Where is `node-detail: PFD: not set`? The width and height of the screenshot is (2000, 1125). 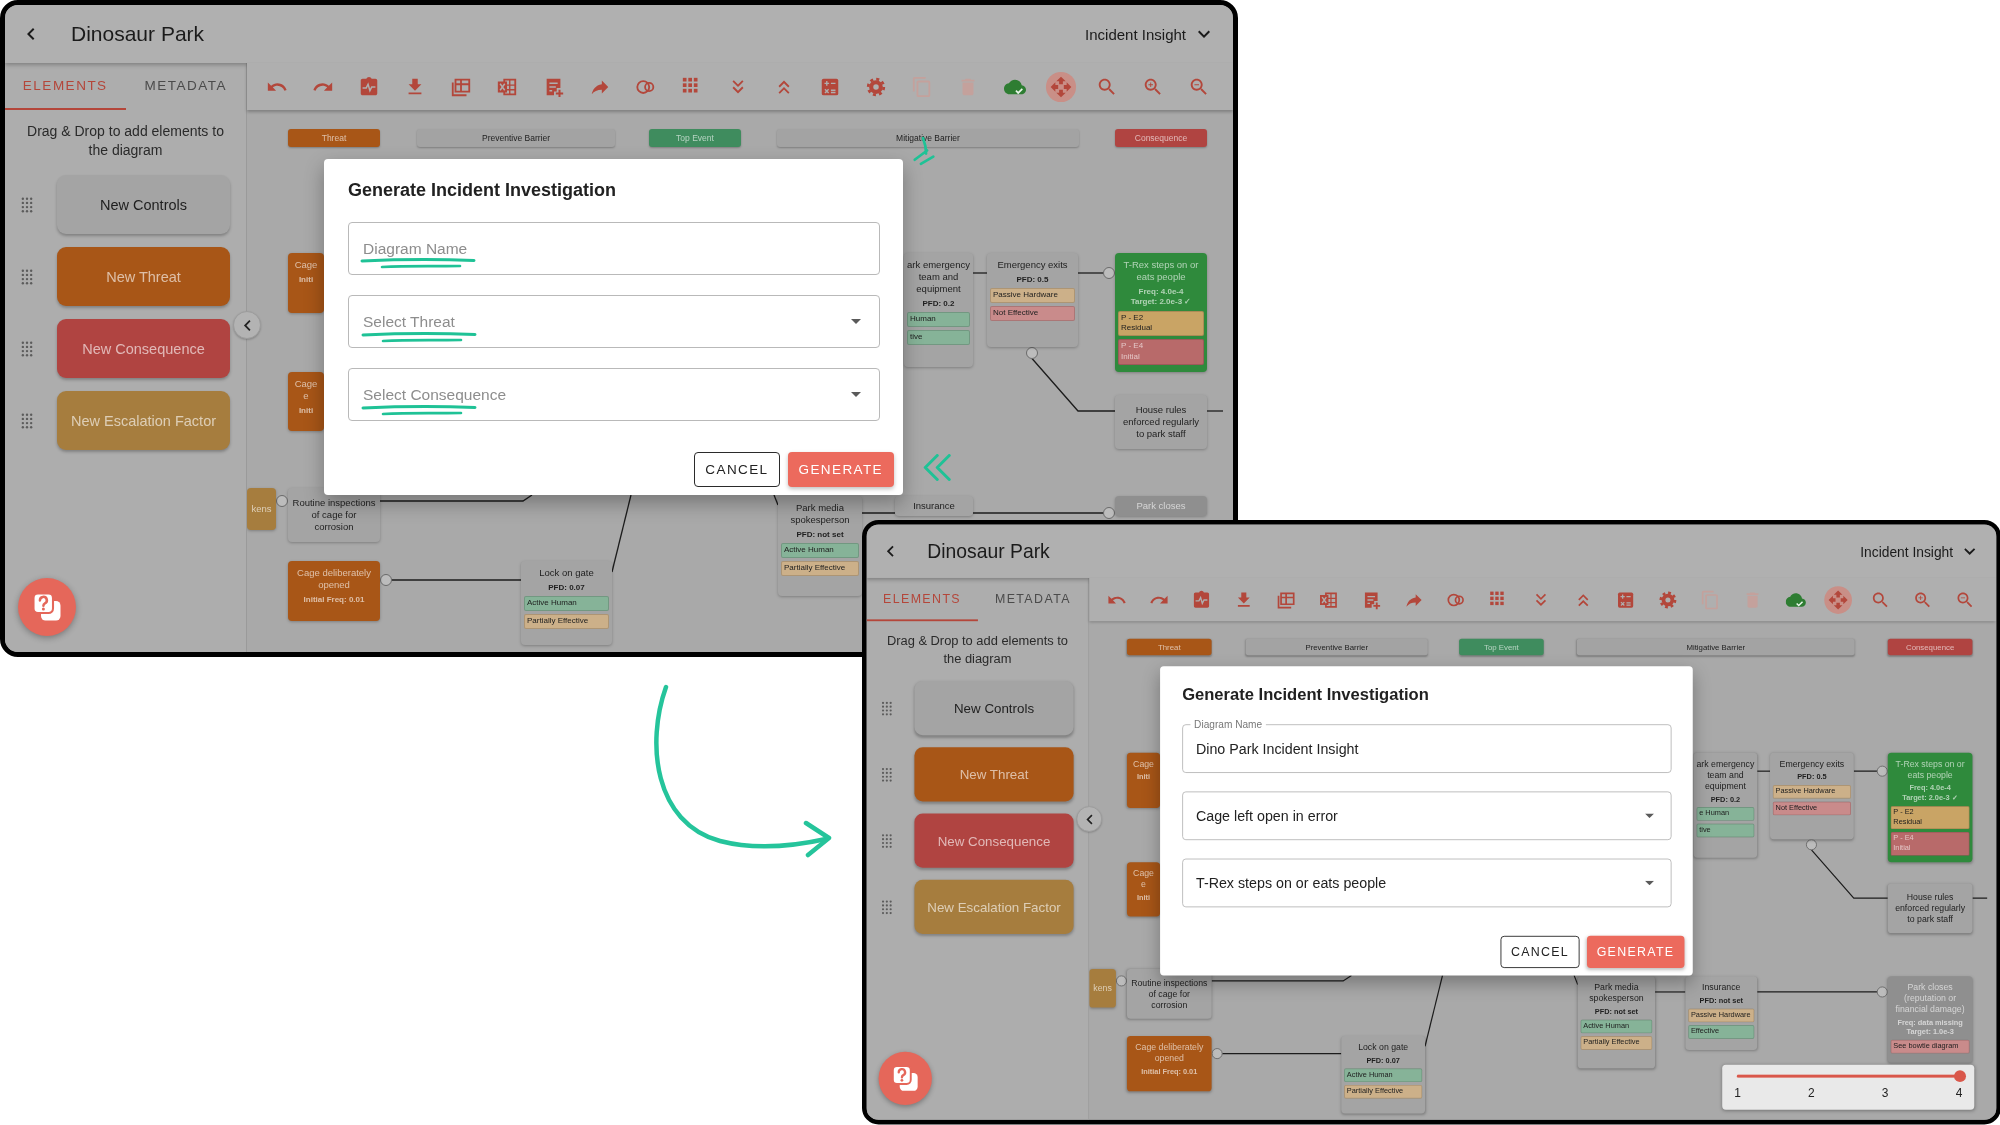
node-detail: PFD: not set is located at coordinates (820, 535).